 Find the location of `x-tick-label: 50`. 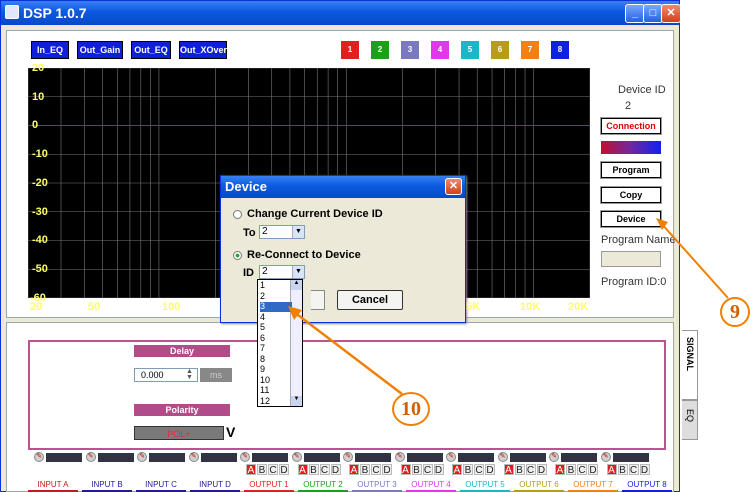

x-tick-label: 50 is located at coordinates (94, 307).